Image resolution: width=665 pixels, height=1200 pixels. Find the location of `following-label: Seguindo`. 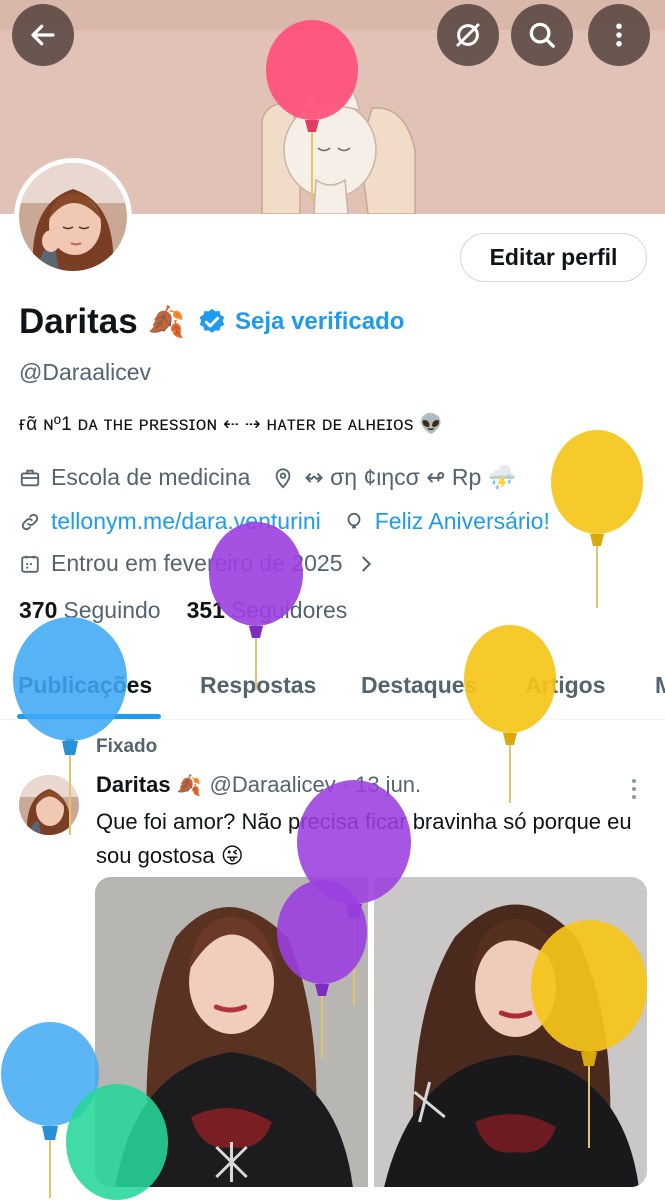

following-label: Seguindo is located at coordinates (112, 610).